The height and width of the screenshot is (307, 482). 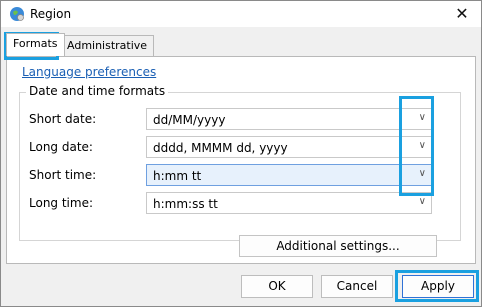 I want to click on long-date-dropdown: dddd, MMMM dd, yyyy ∨, so click(x=289, y=147).